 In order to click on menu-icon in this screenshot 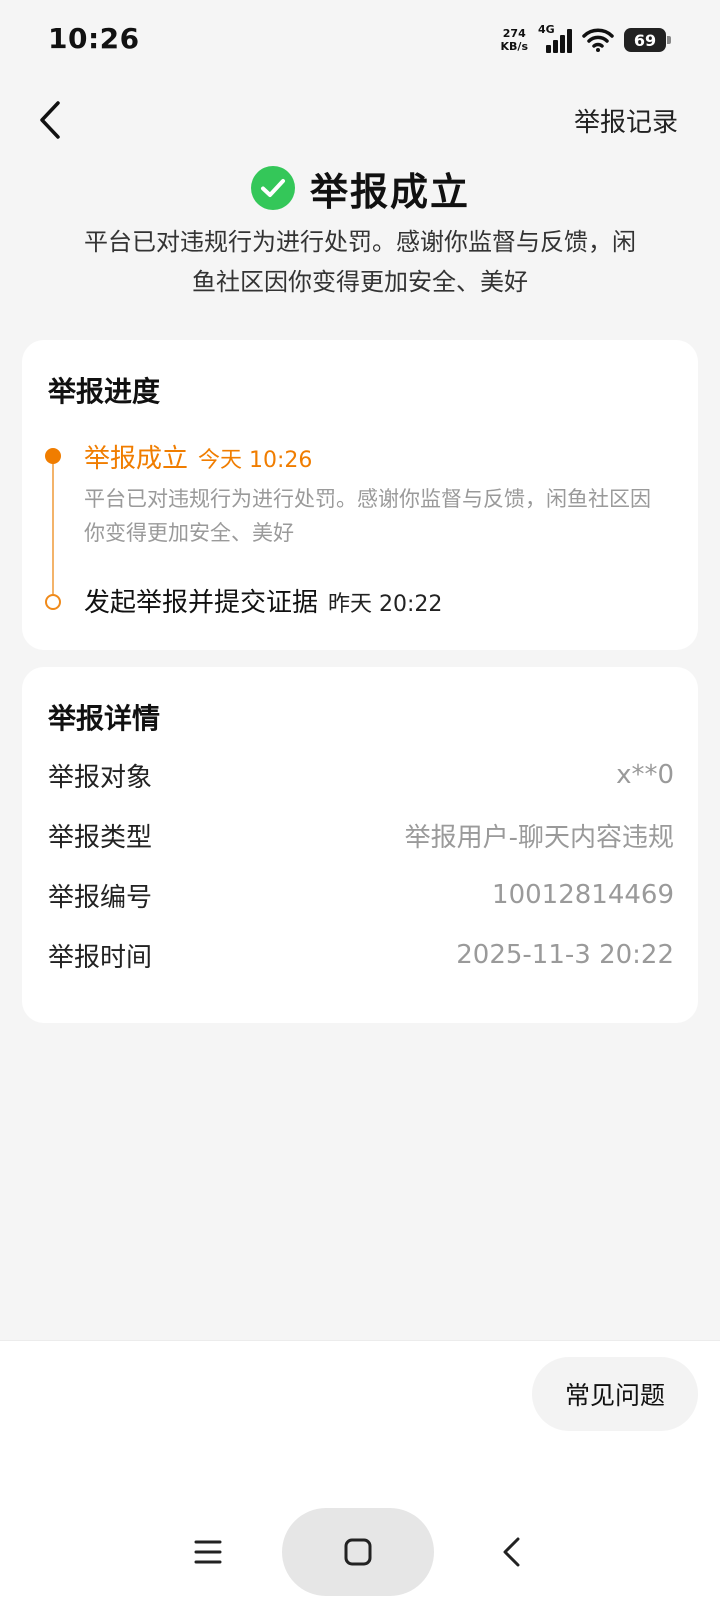, I will do `click(208, 1552)`.